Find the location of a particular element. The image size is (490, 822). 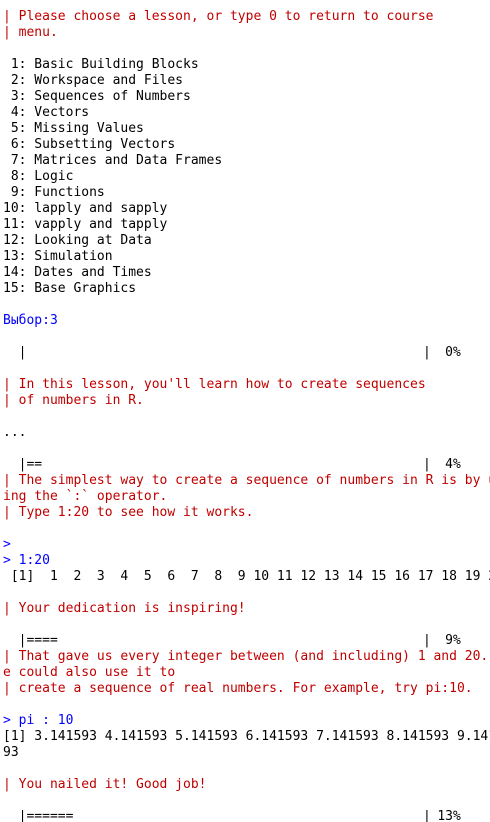

lesson-option-4: 4: Vectors is located at coordinates (46, 112).